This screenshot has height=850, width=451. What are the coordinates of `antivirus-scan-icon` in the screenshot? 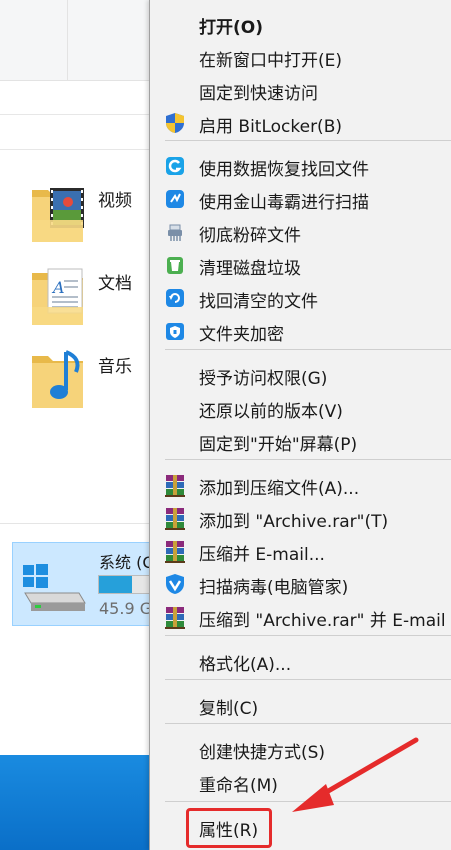 It's located at (175, 199).